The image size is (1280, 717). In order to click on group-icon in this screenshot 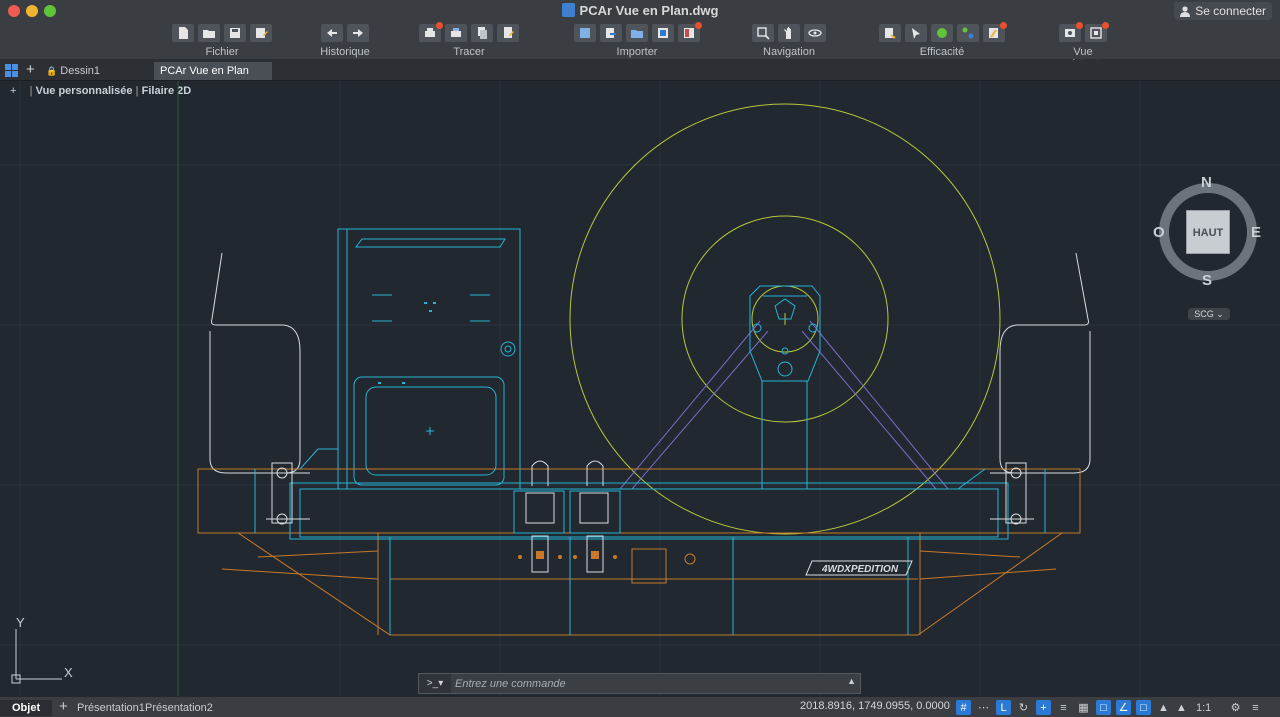, I will do `click(968, 33)`.